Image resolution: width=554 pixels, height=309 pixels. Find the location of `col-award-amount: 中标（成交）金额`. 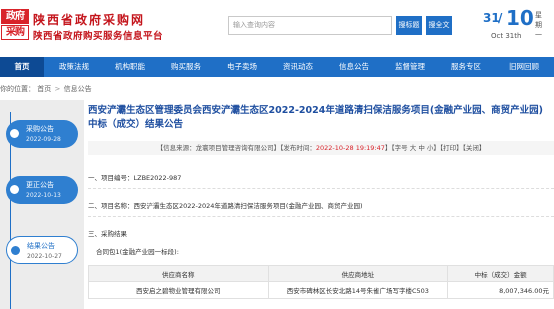

col-award-amount: 中标（成交）金额 is located at coordinates (500, 273).